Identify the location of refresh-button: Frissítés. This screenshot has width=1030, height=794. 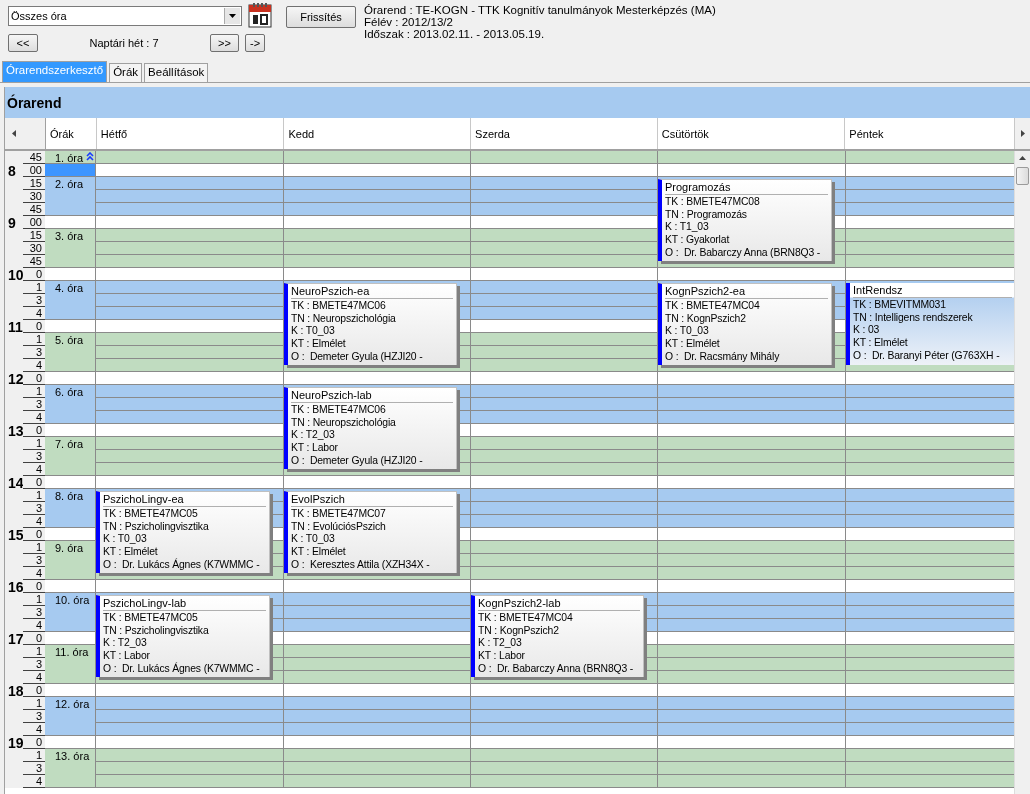
(321, 17).